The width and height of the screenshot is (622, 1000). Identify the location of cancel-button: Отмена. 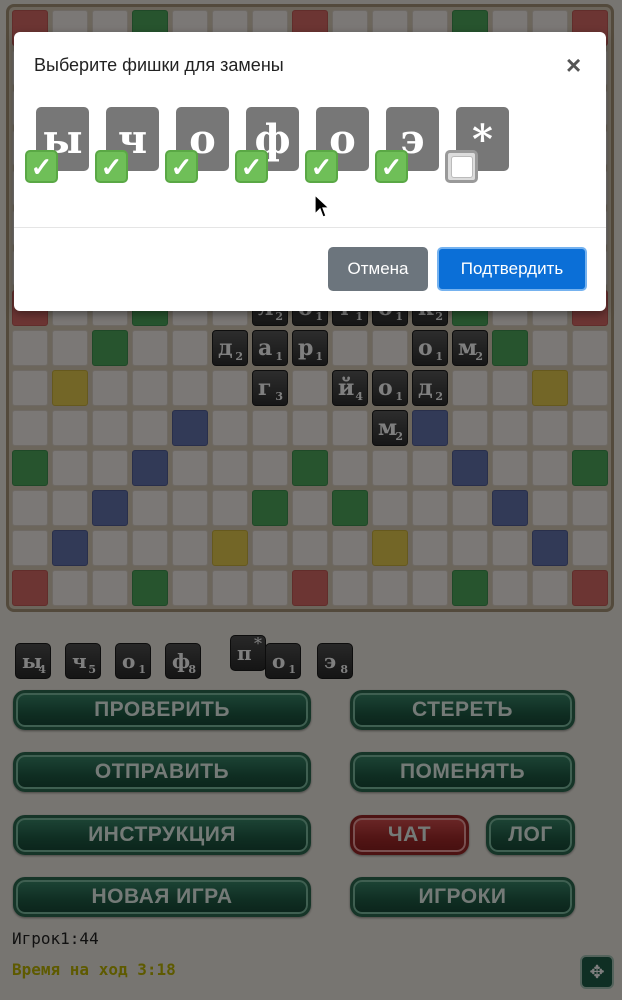
(378, 269).